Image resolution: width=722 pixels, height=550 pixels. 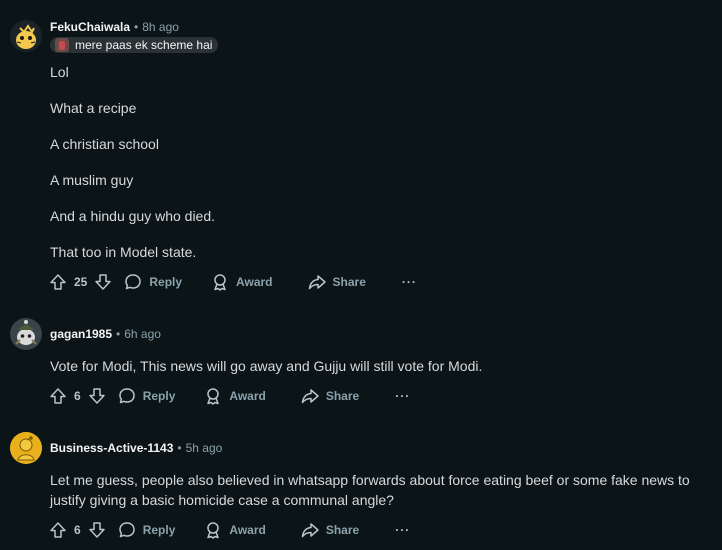 What do you see at coordinates (123, 252) in the screenshot?
I see `comment-paragraph: That too in Model state.` at bounding box center [123, 252].